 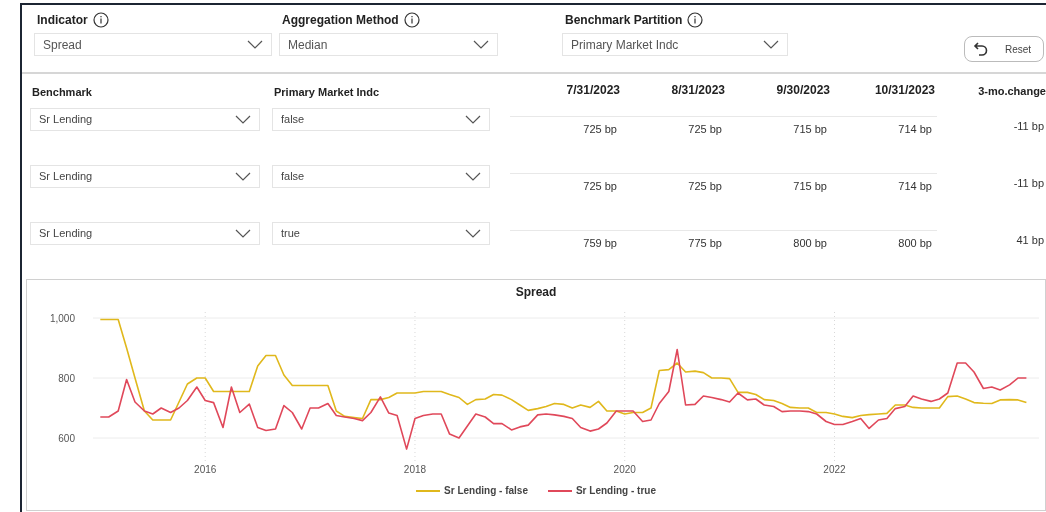 I want to click on column-header: 7/31/2023, so click(x=593, y=90).